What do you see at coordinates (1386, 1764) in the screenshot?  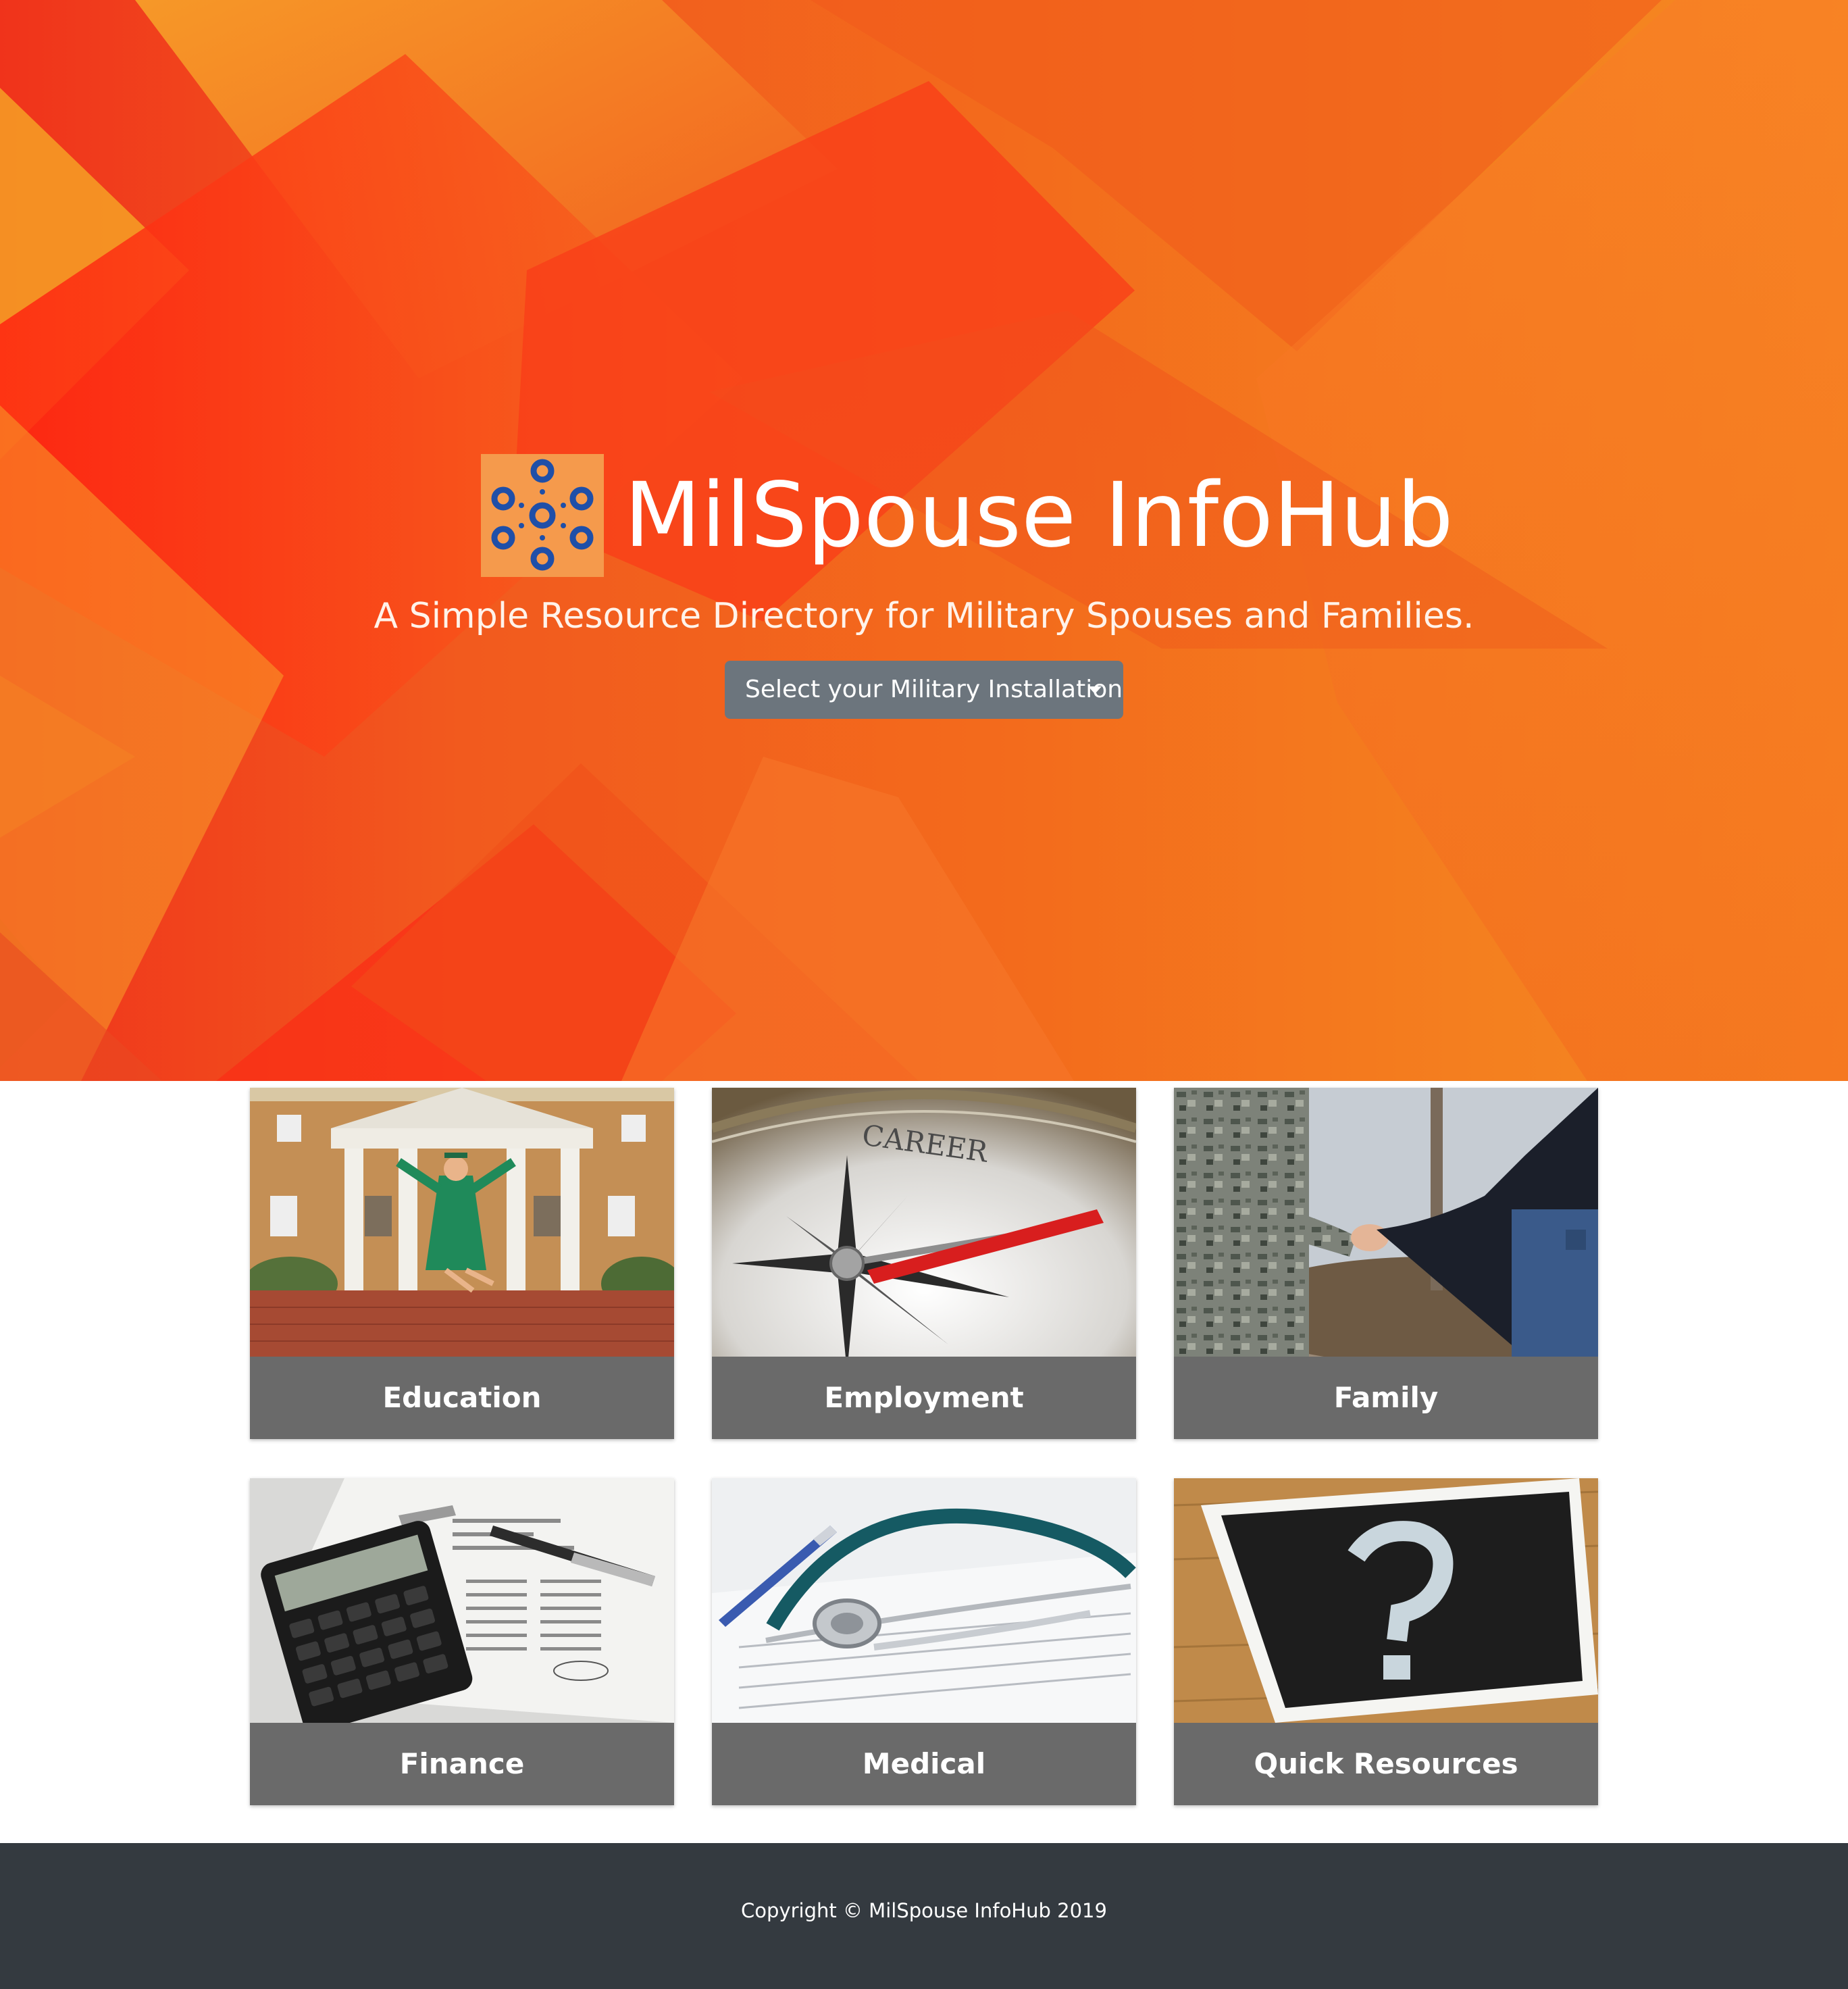 I see `category-label: Quick Resources` at bounding box center [1386, 1764].